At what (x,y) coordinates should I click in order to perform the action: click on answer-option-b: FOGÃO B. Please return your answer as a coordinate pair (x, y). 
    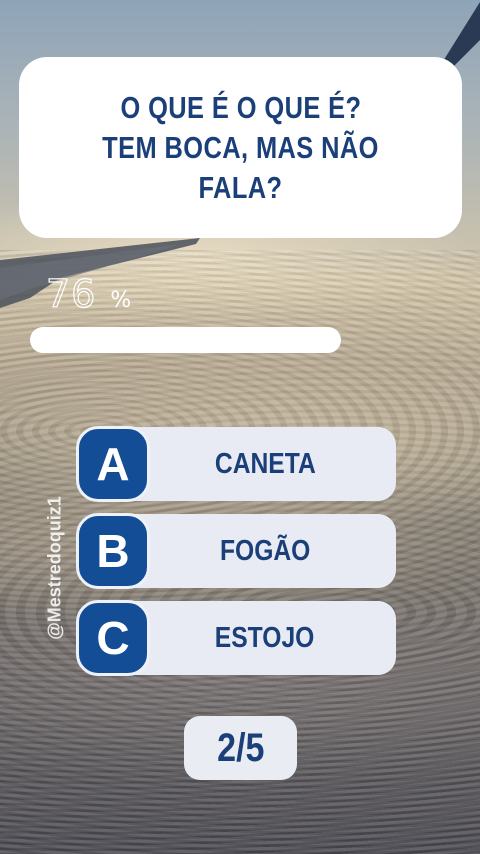
    Looking at the image, I should click on (236, 552).